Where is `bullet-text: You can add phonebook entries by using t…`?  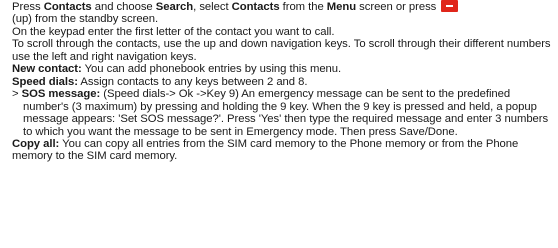 bullet-text: You can add phonebook entries by using t… is located at coordinates (211, 69).